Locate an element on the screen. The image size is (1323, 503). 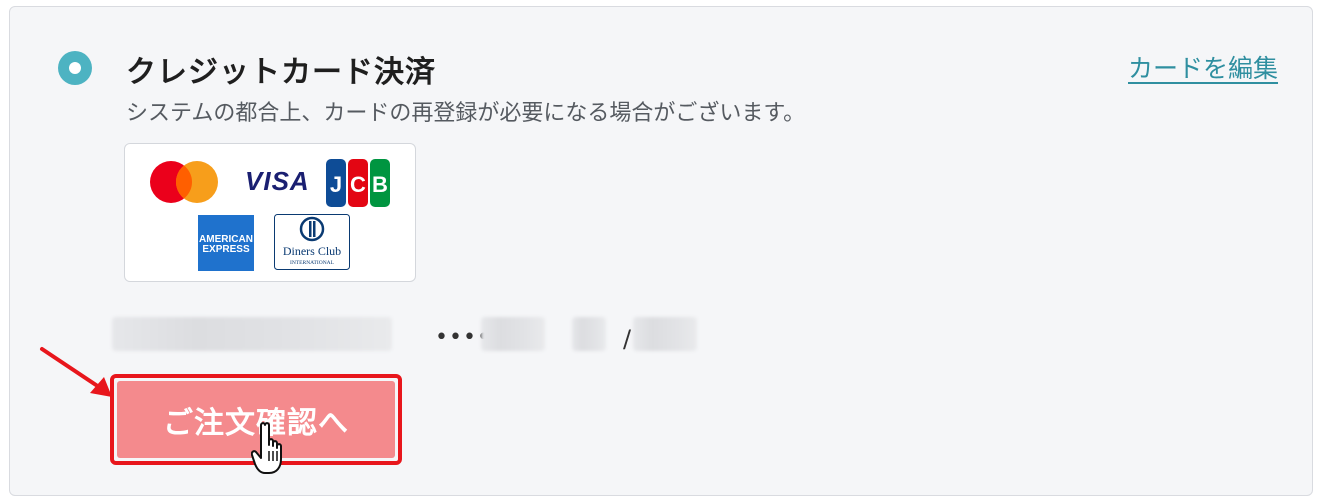
visa-logo: VISA is located at coordinates (277, 181).